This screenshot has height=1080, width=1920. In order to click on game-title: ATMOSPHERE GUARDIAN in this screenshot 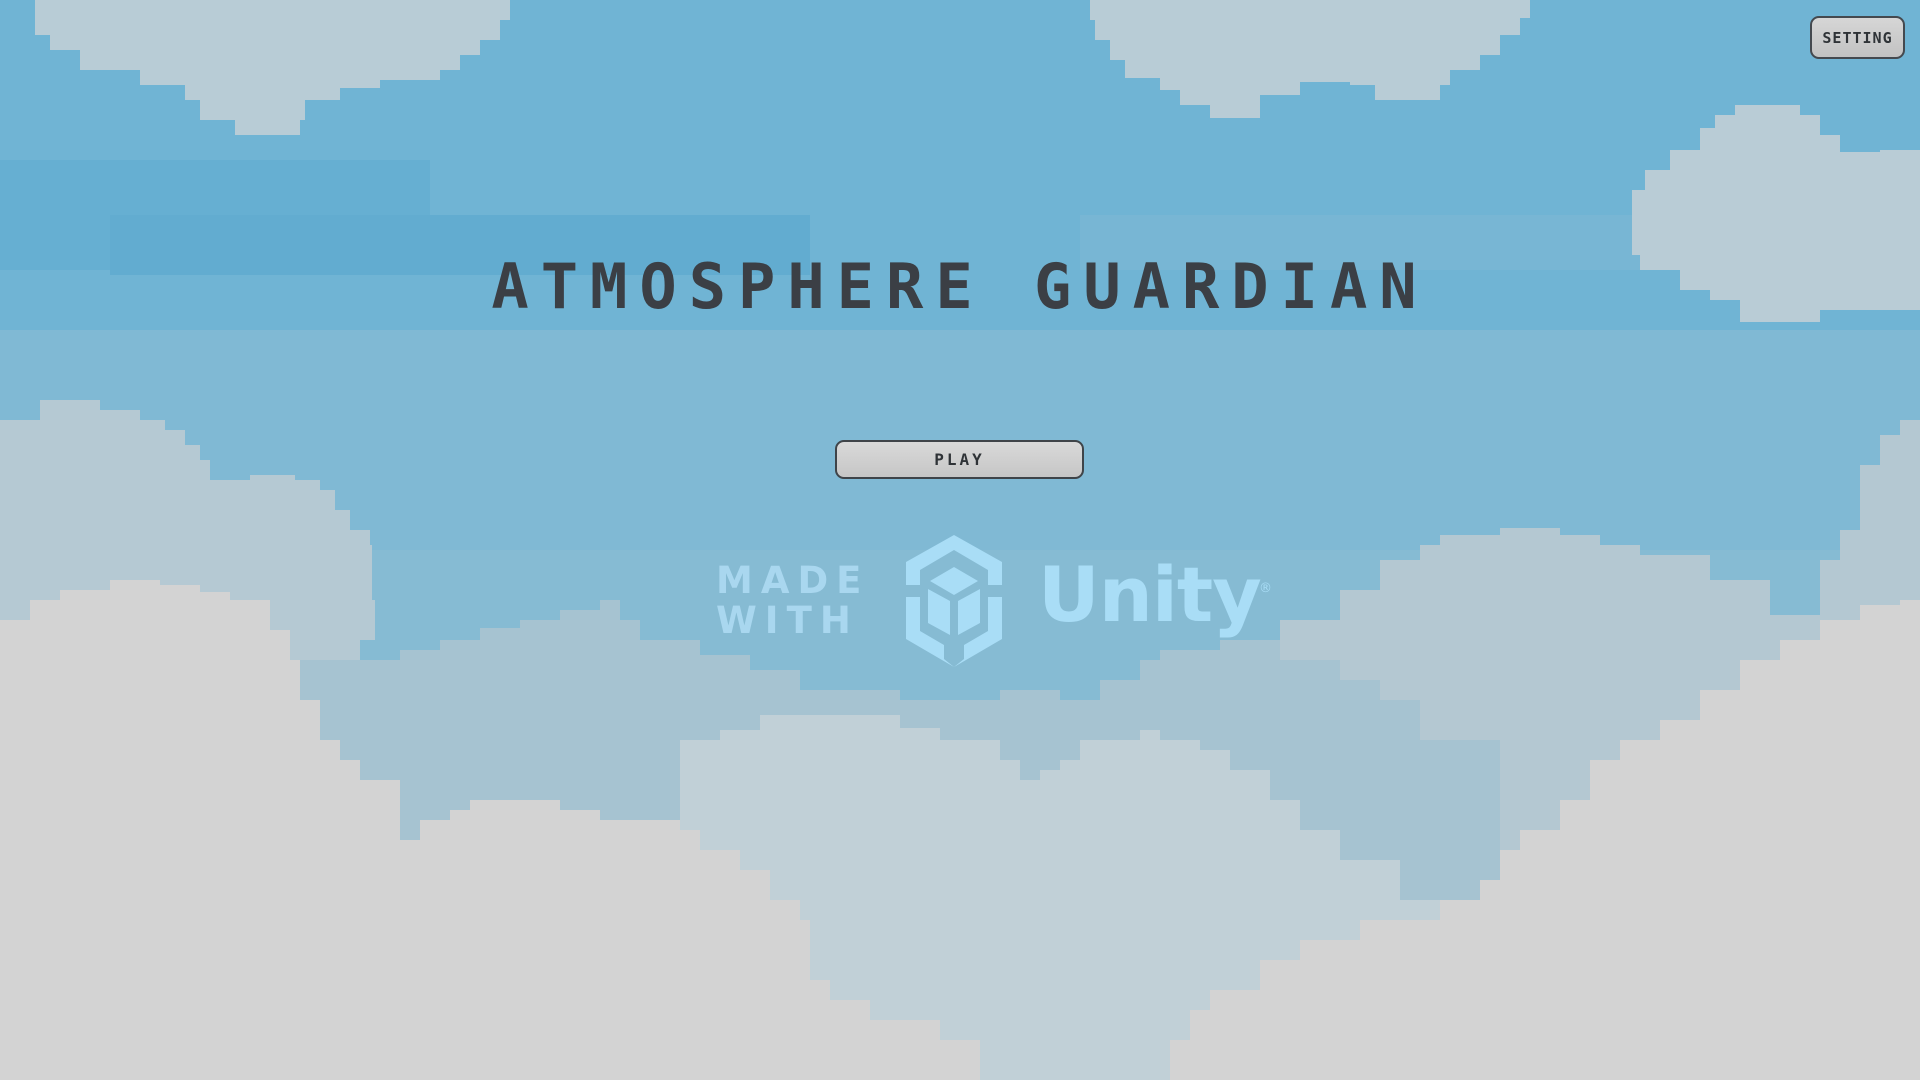, I will do `click(960, 286)`.